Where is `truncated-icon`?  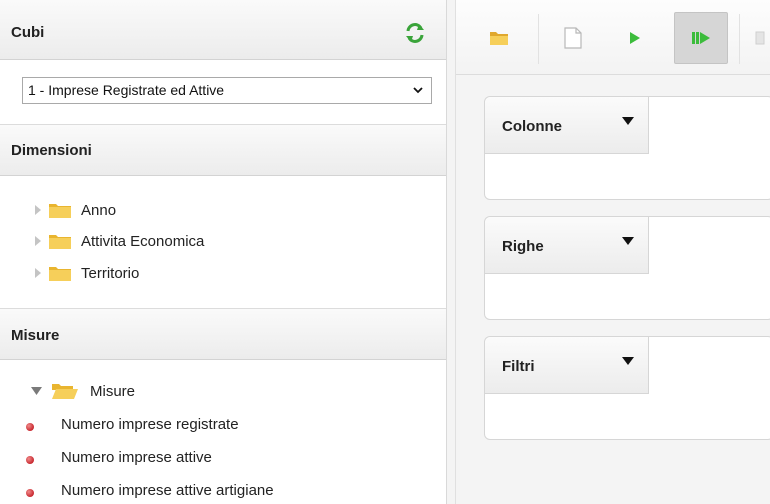
truncated-icon is located at coordinates (760, 38).